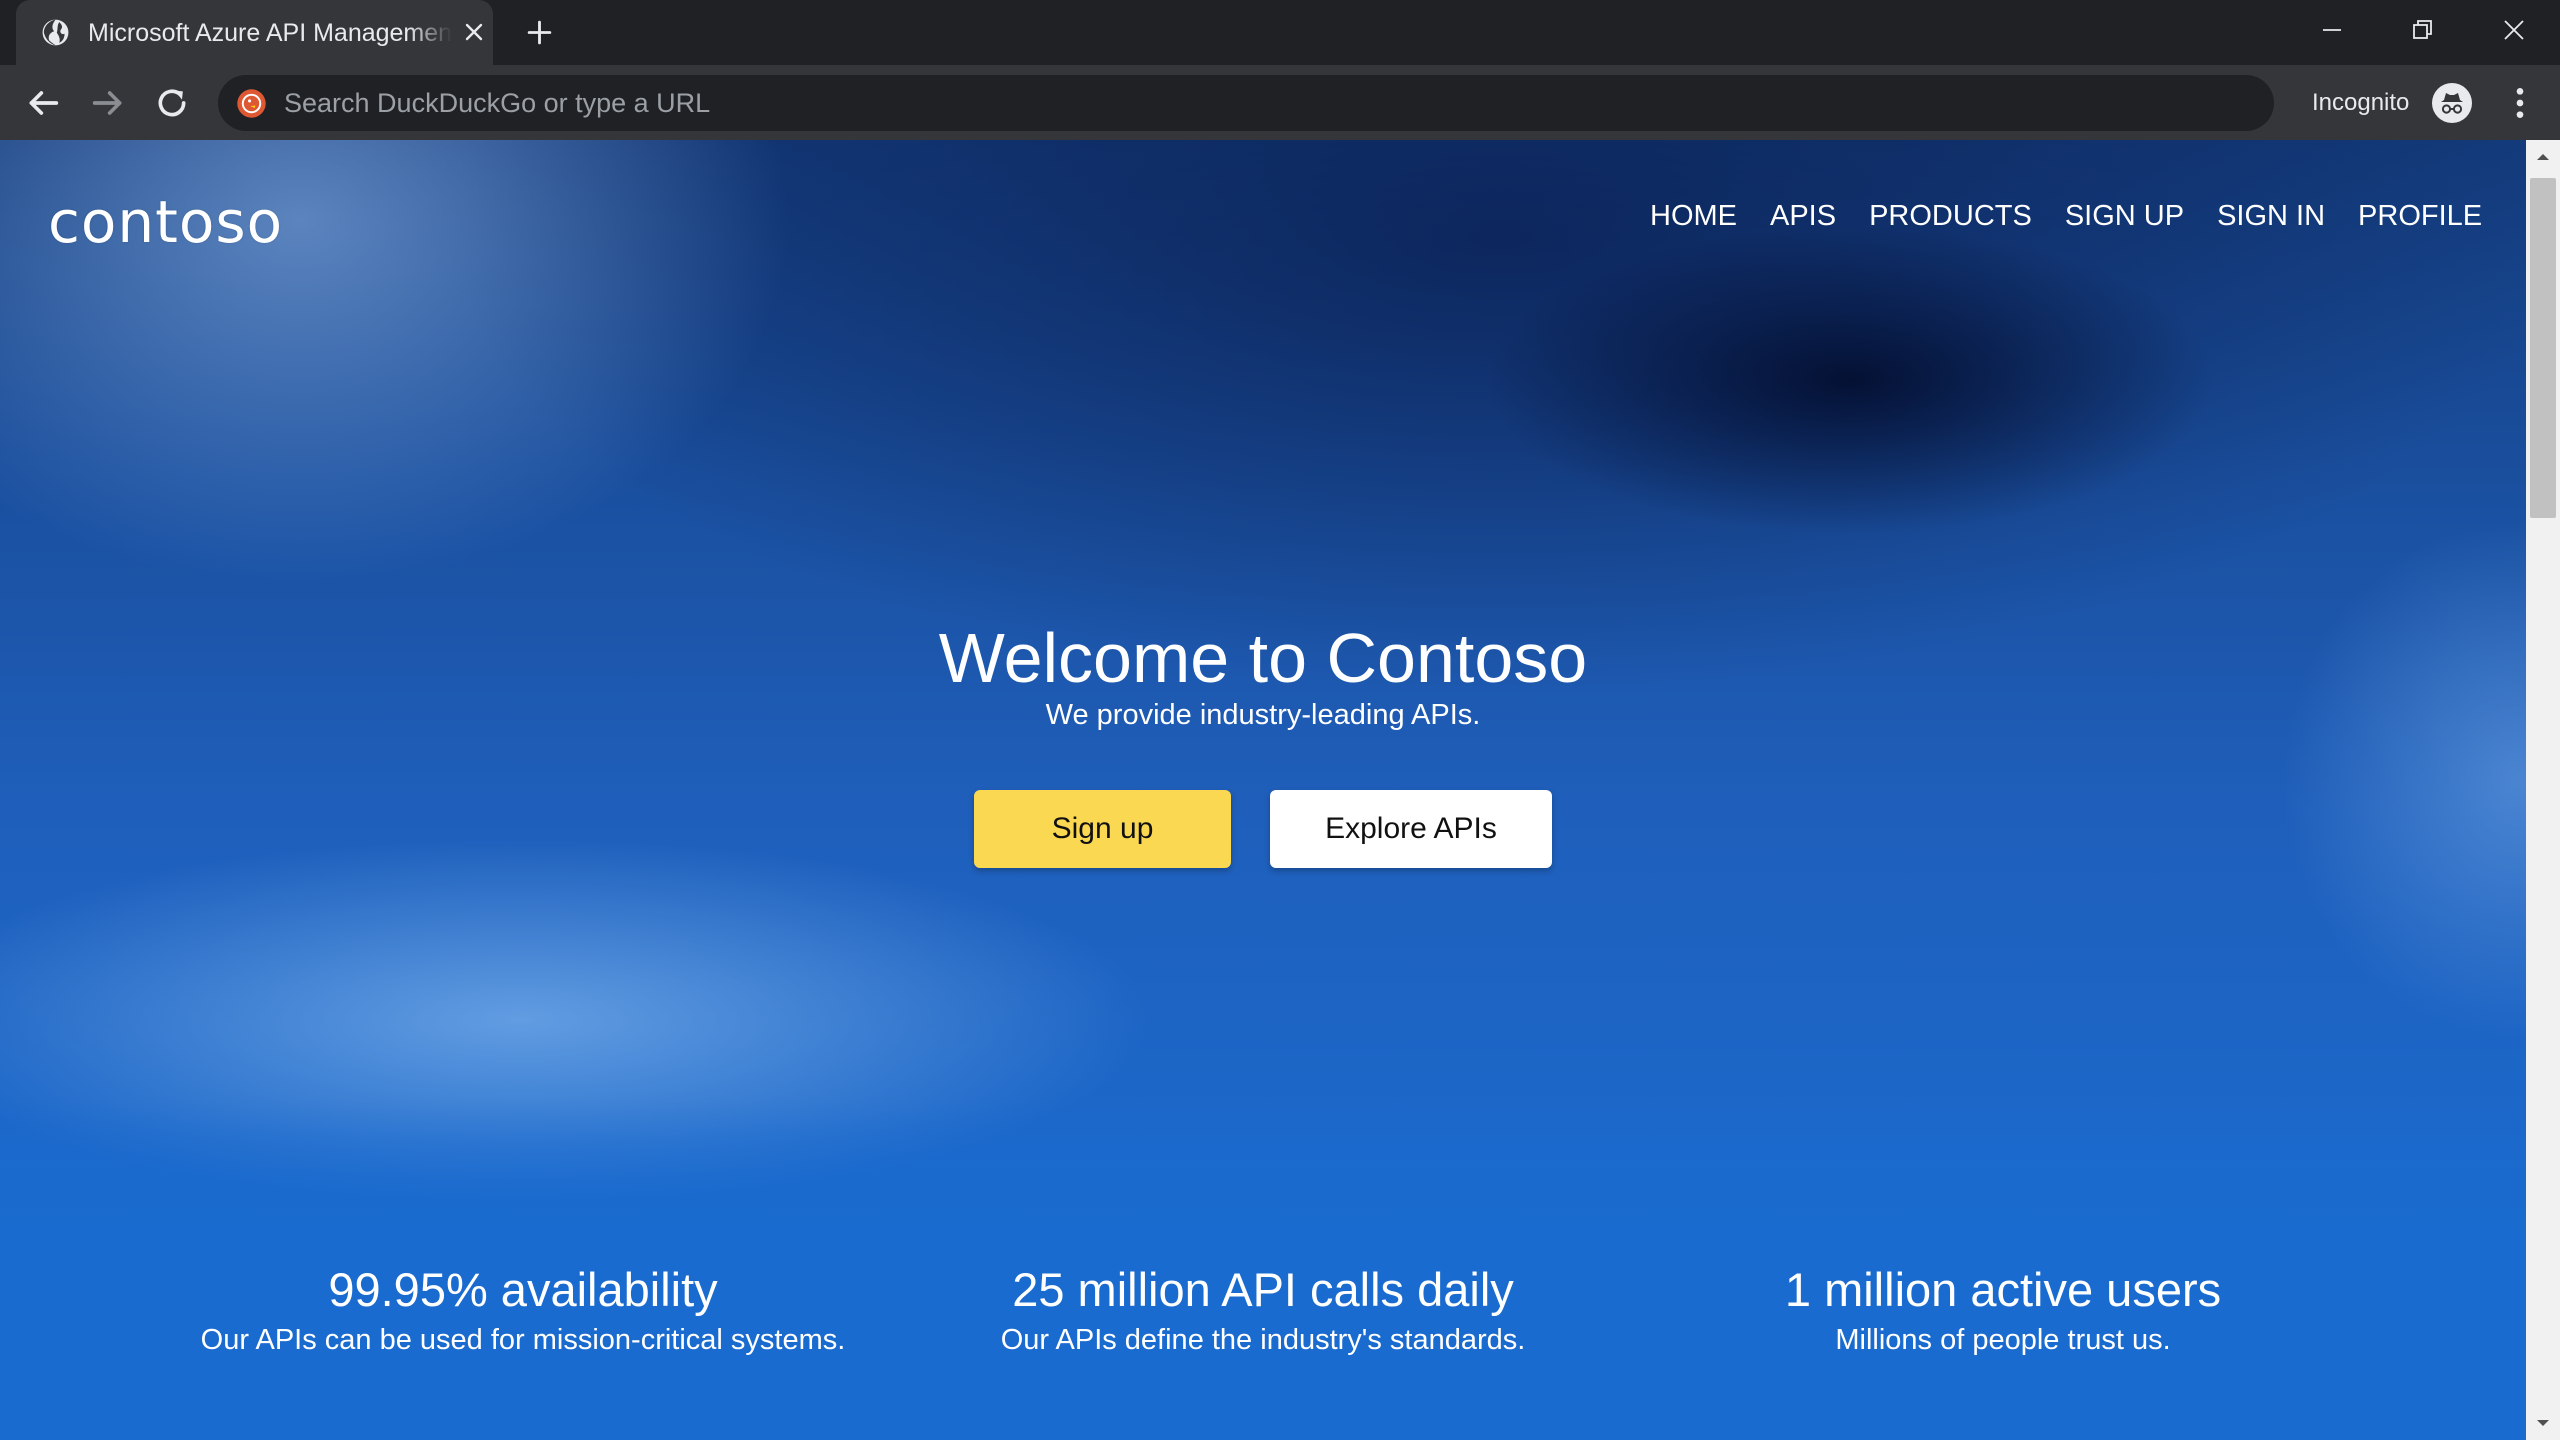 Image resolution: width=2560 pixels, height=1440 pixels. Describe the element at coordinates (2271, 216) in the screenshot. I see `nav-sign-in: SIGN IN` at that location.